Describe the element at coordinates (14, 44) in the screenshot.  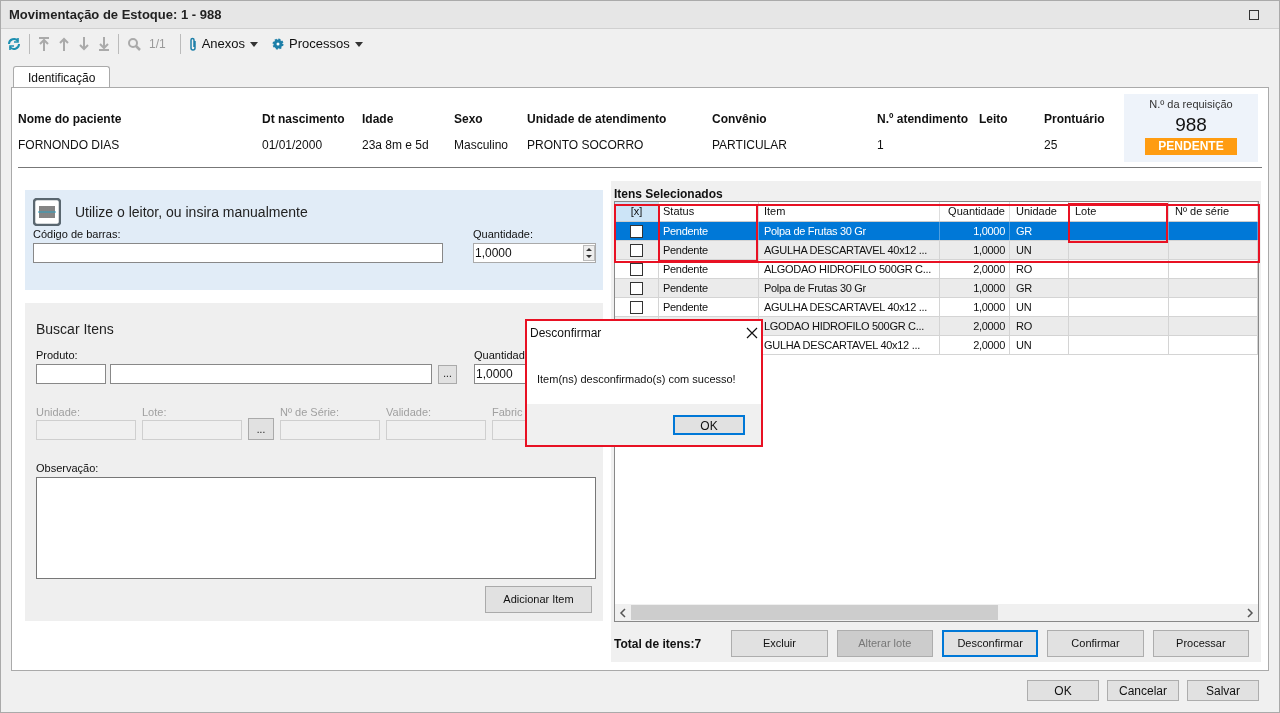
I see `refresh-icon` at that location.